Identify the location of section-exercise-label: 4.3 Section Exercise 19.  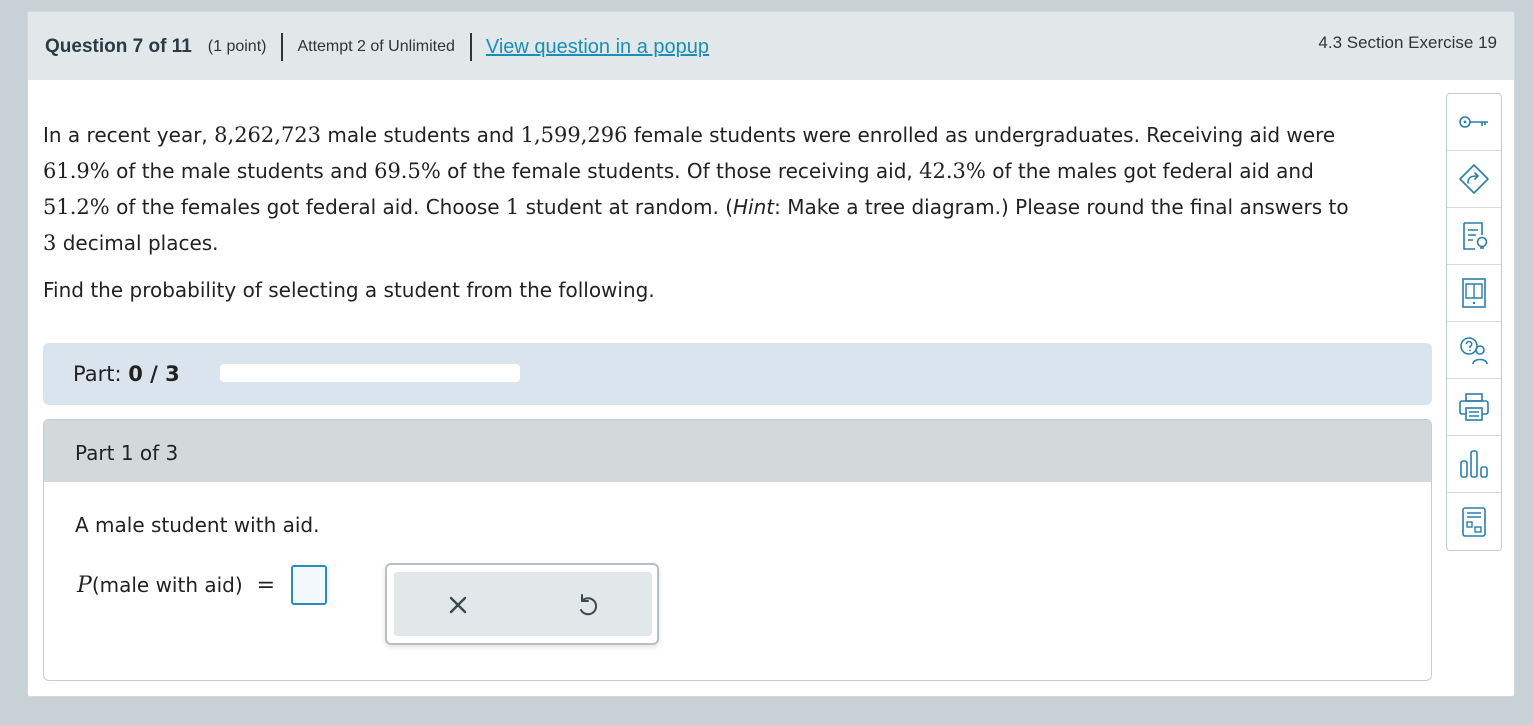
(1407, 42).